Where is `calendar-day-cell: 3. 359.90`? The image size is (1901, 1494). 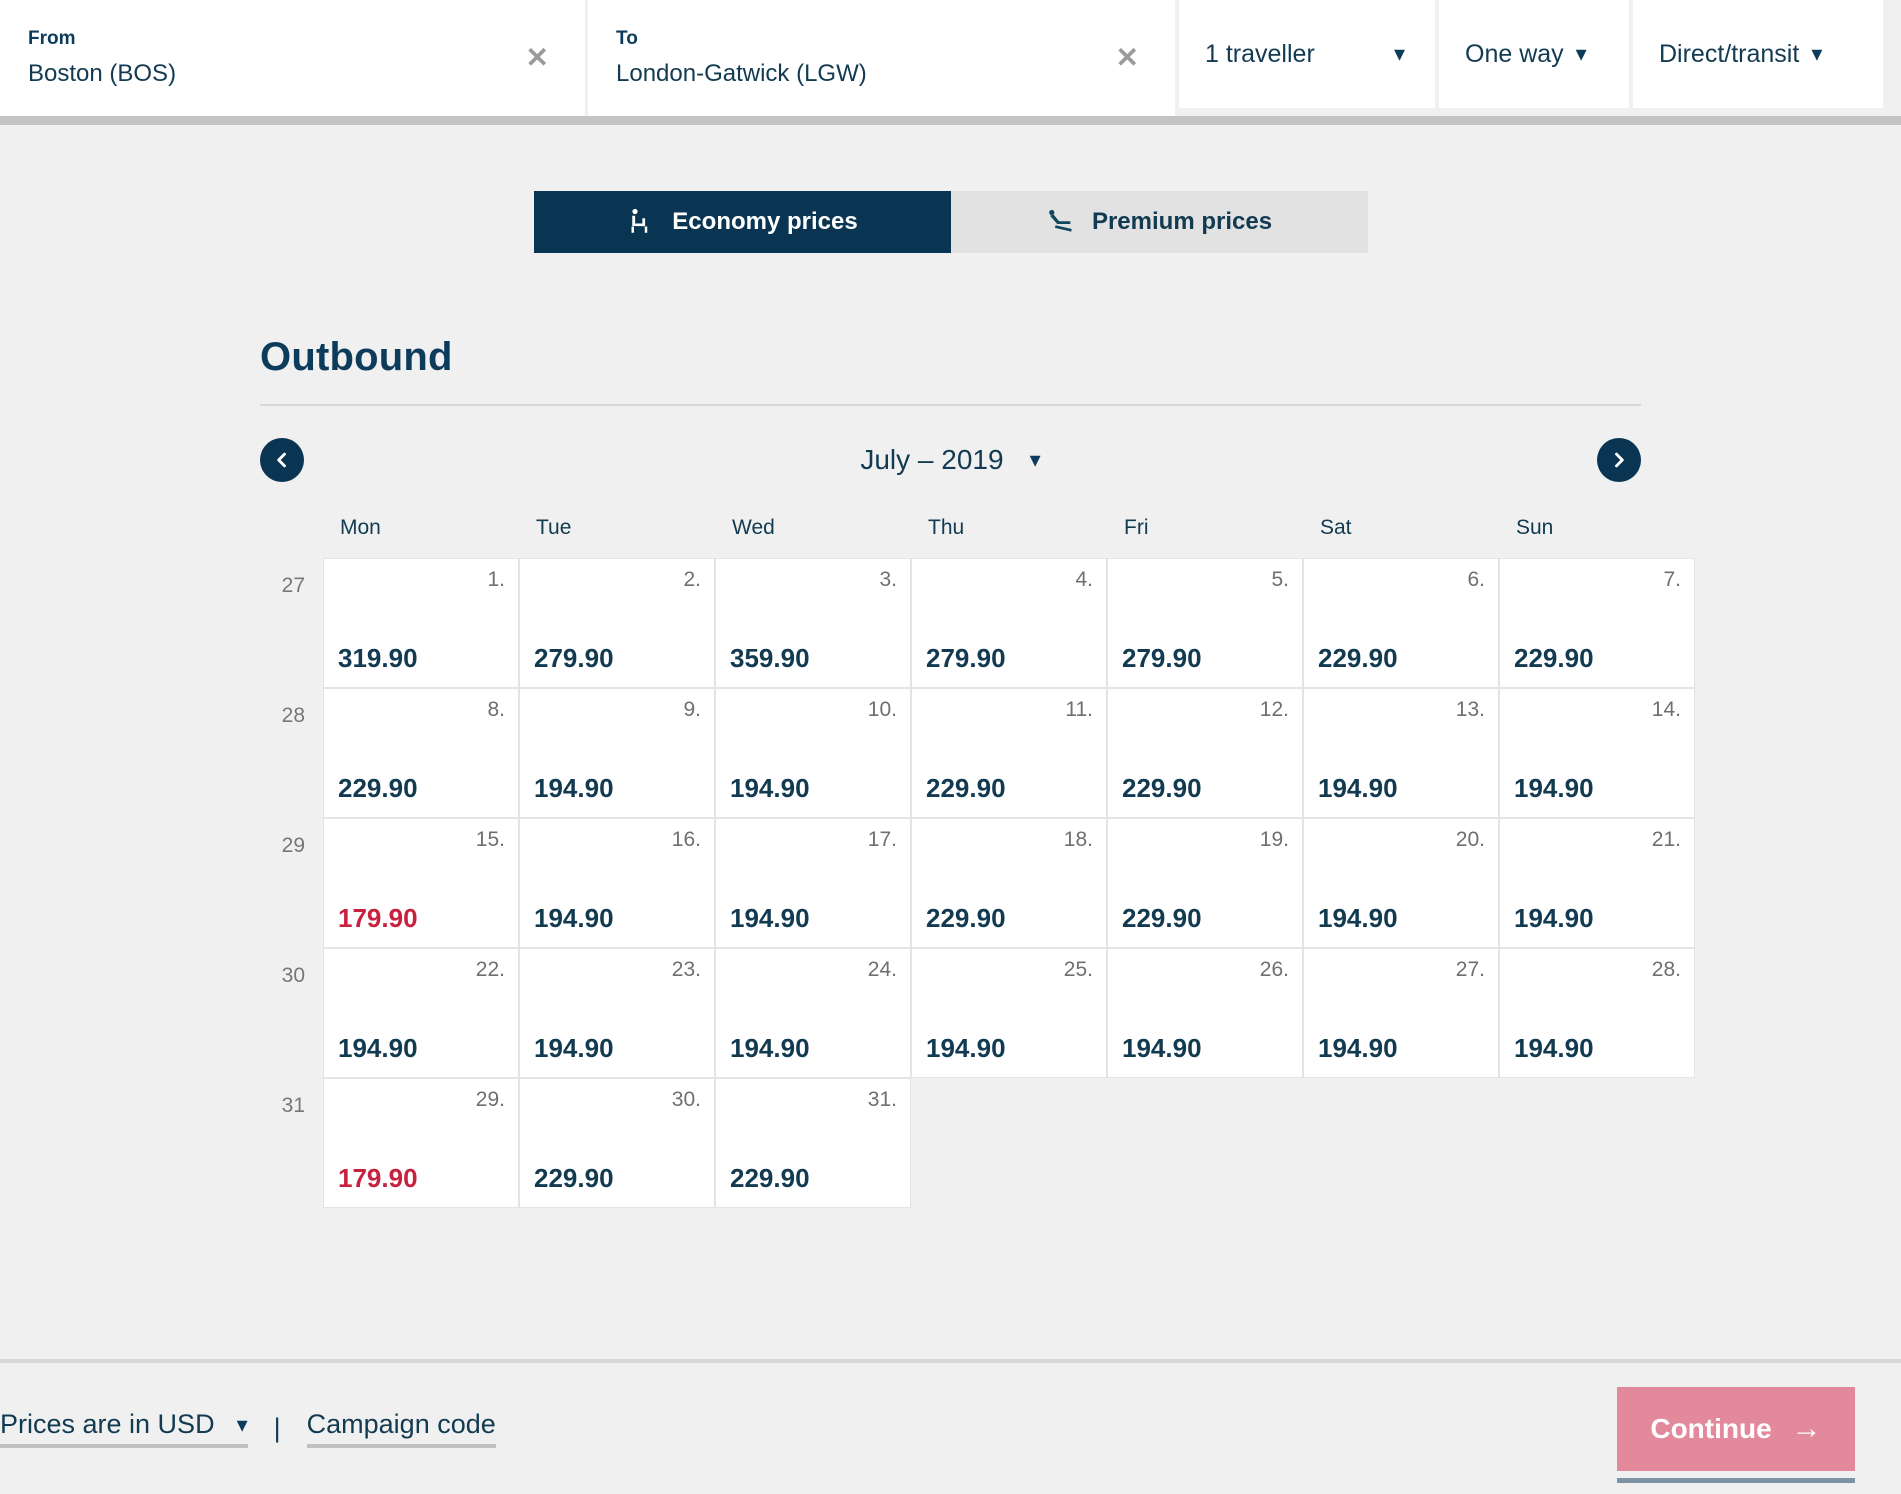
calendar-day-cell: 3. 359.90 is located at coordinates (813, 623).